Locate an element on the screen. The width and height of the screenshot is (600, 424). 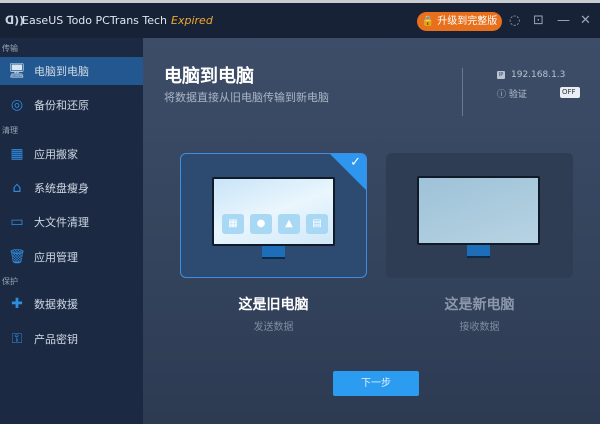
sidebar-item-label: 电脑到电脑 is located at coordinates (61, 71).